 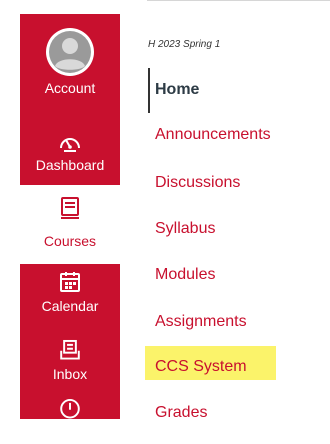 I want to click on inbox-icon, so click(x=70, y=349).